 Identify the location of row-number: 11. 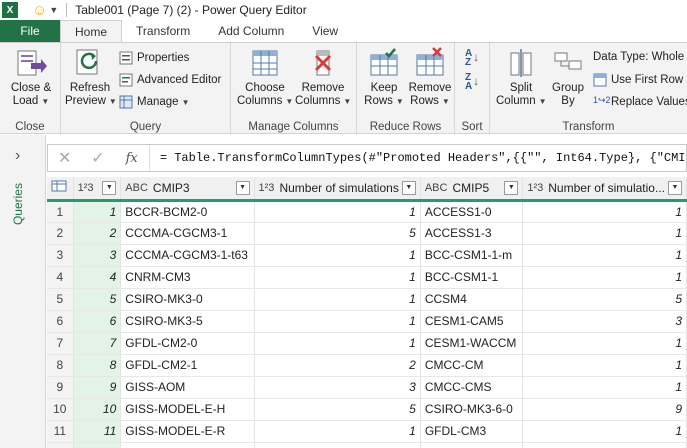
(60, 431).